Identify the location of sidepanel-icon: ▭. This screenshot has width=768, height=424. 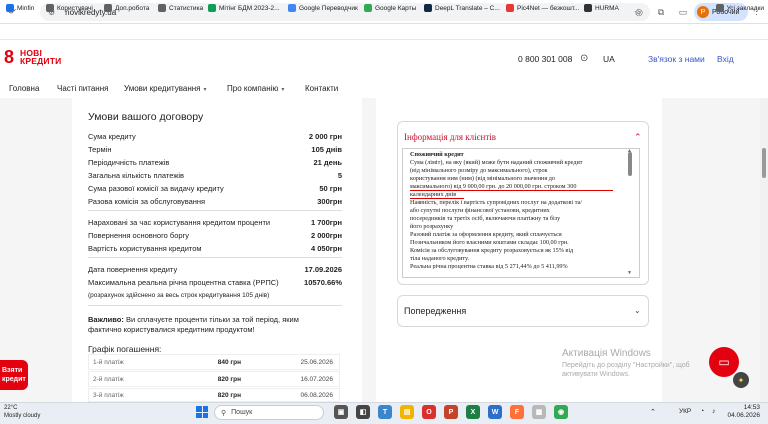
(683, 12).